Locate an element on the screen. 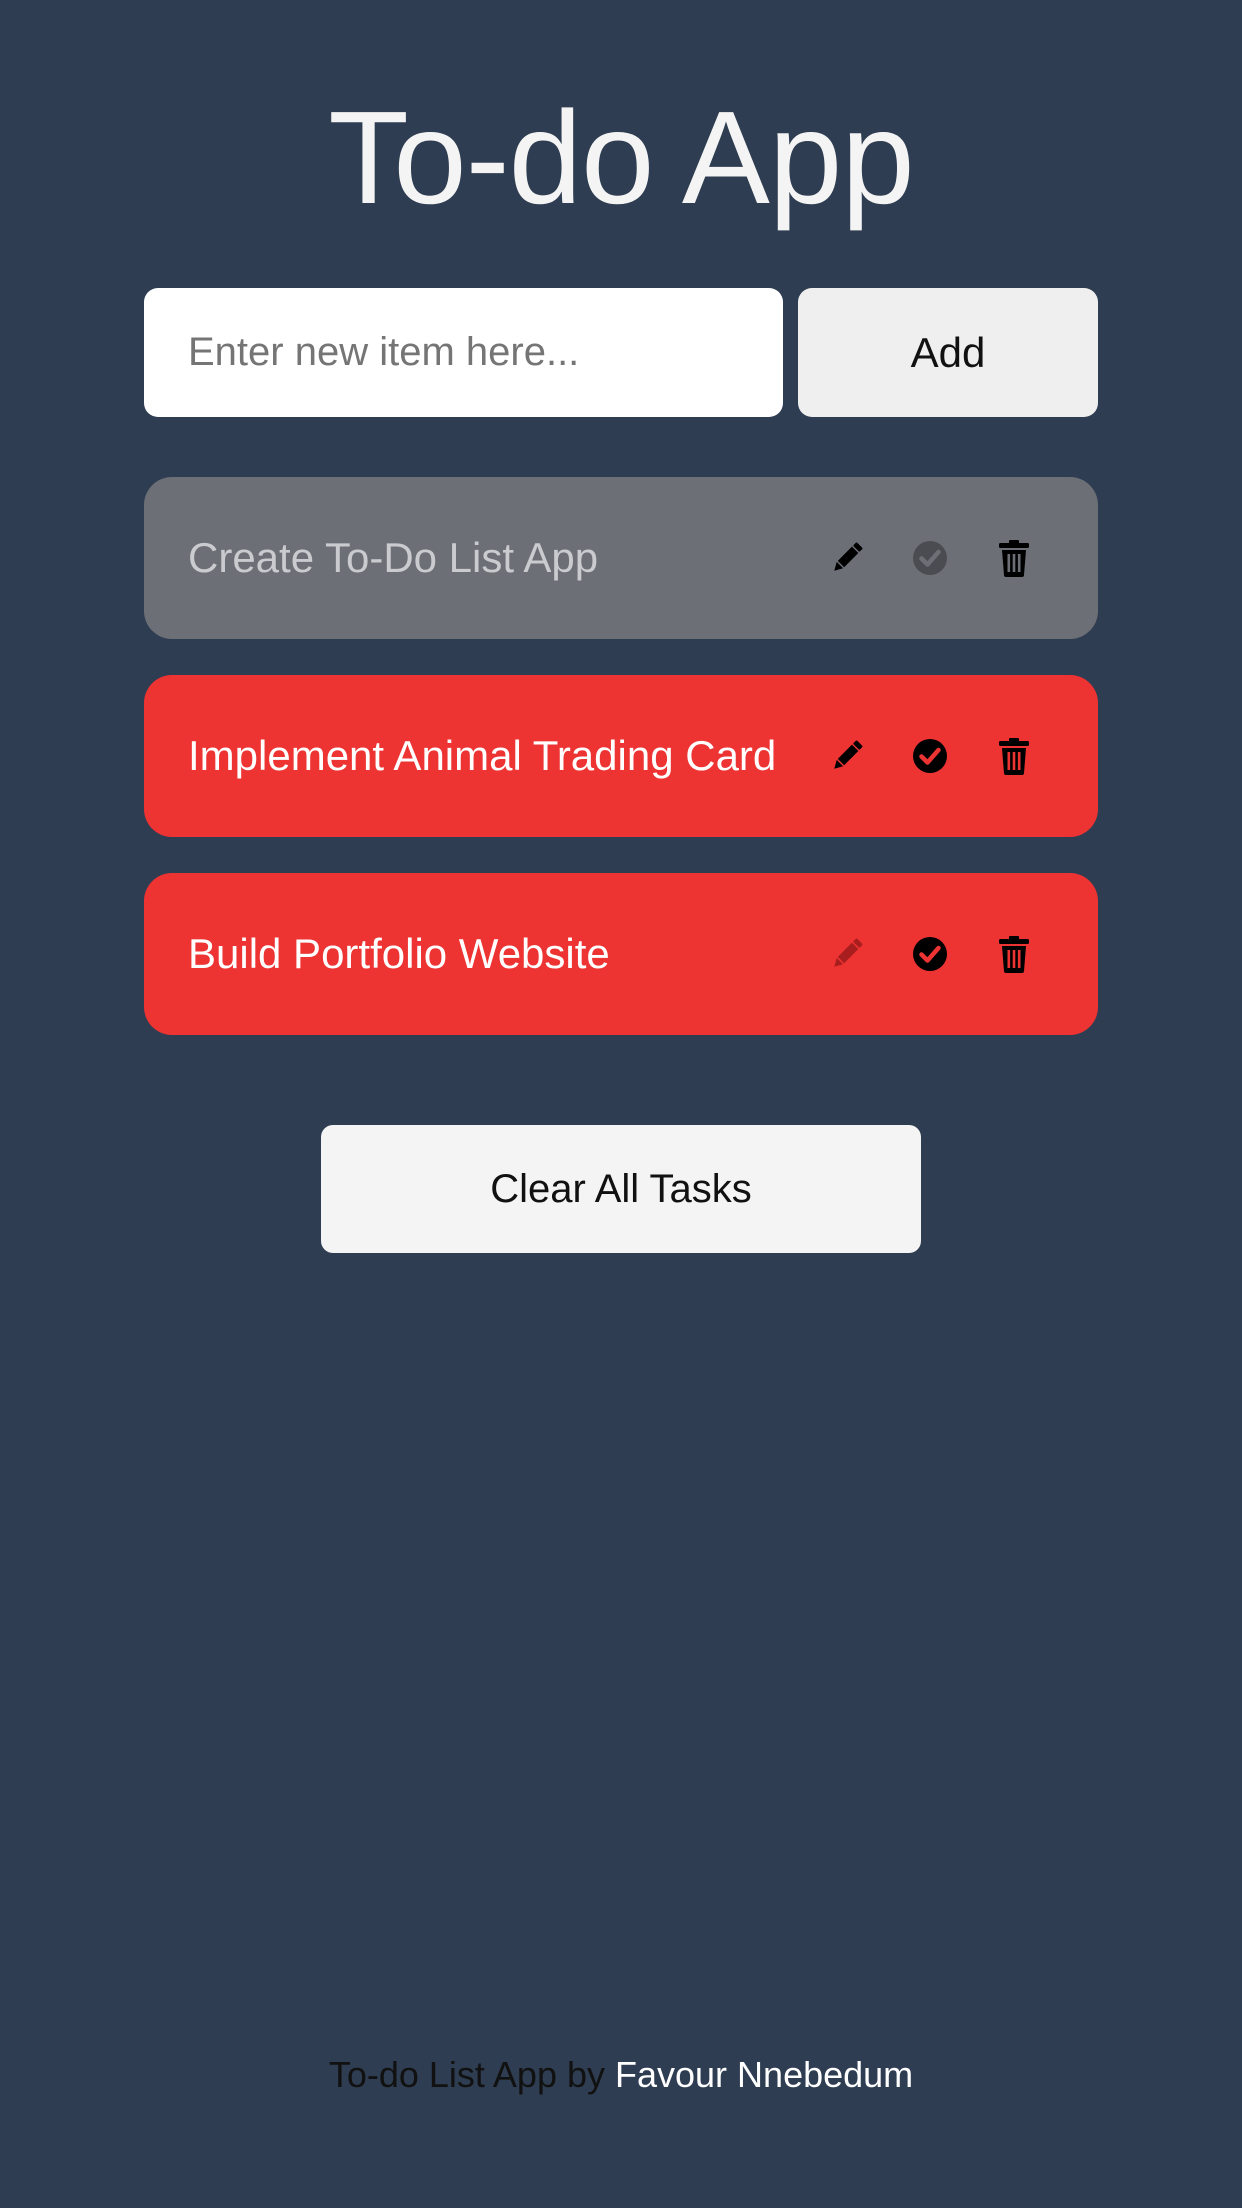  new-item-input is located at coordinates (463, 352).